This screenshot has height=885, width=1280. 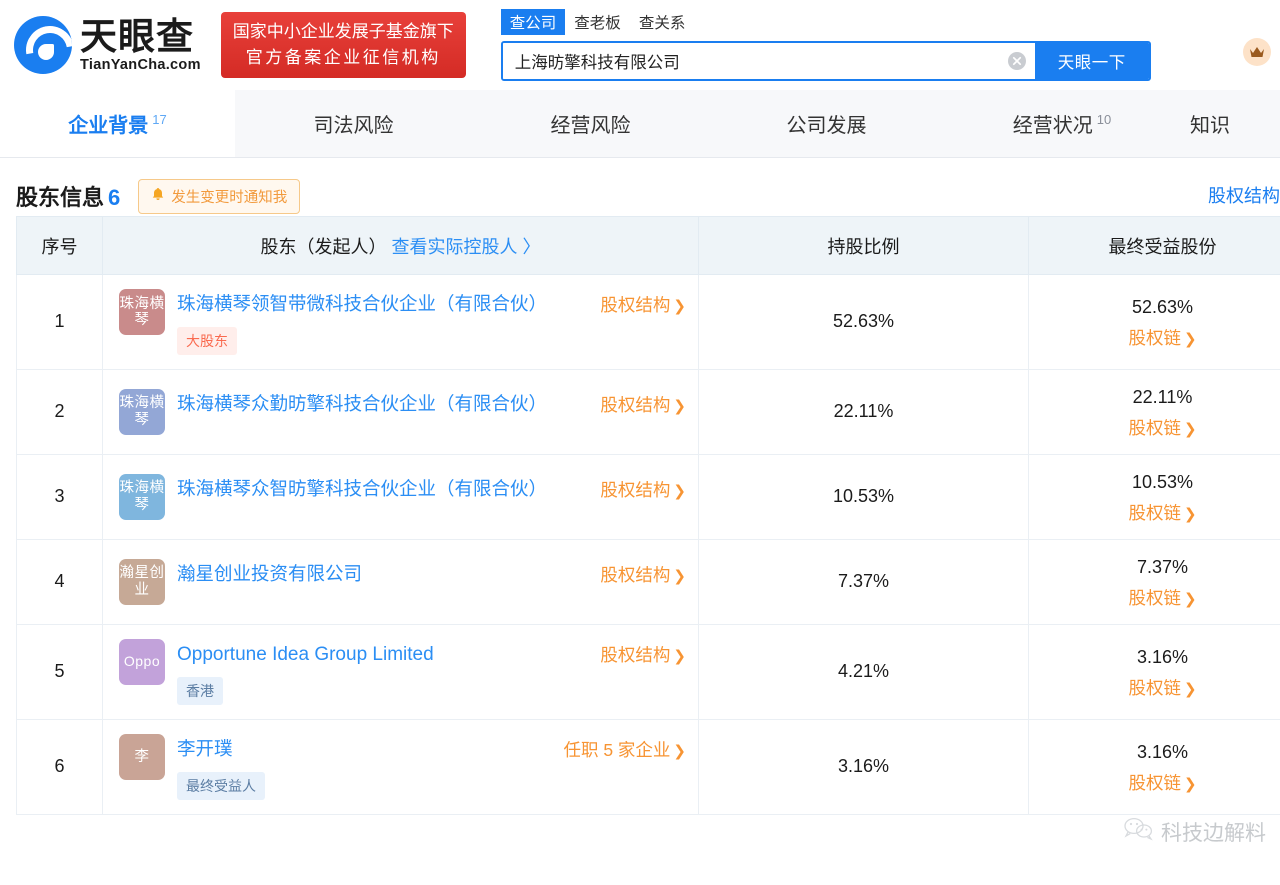 What do you see at coordinates (1257, 52) in the screenshot?
I see `crown-icon` at bounding box center [1257, 52].